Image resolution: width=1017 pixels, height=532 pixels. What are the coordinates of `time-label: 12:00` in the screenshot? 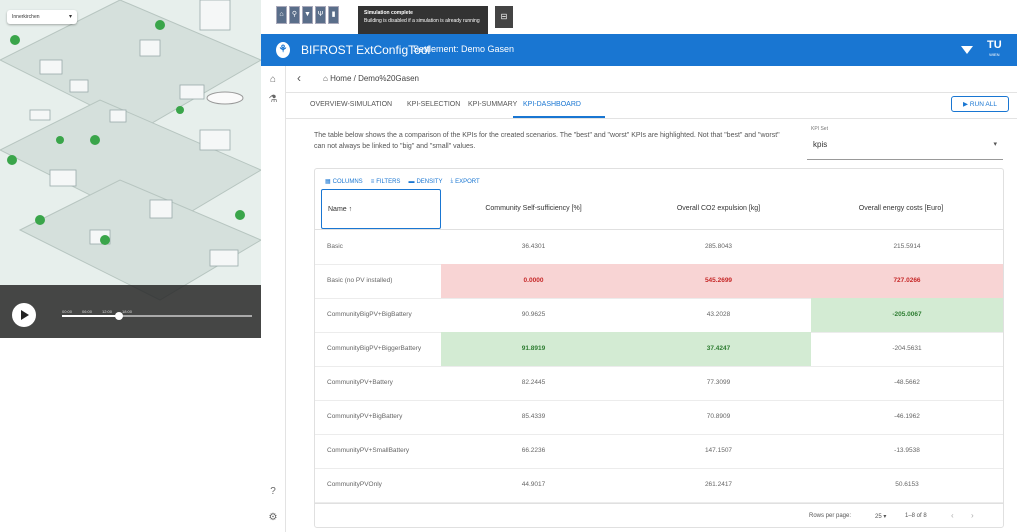 It's located at (107, 311).